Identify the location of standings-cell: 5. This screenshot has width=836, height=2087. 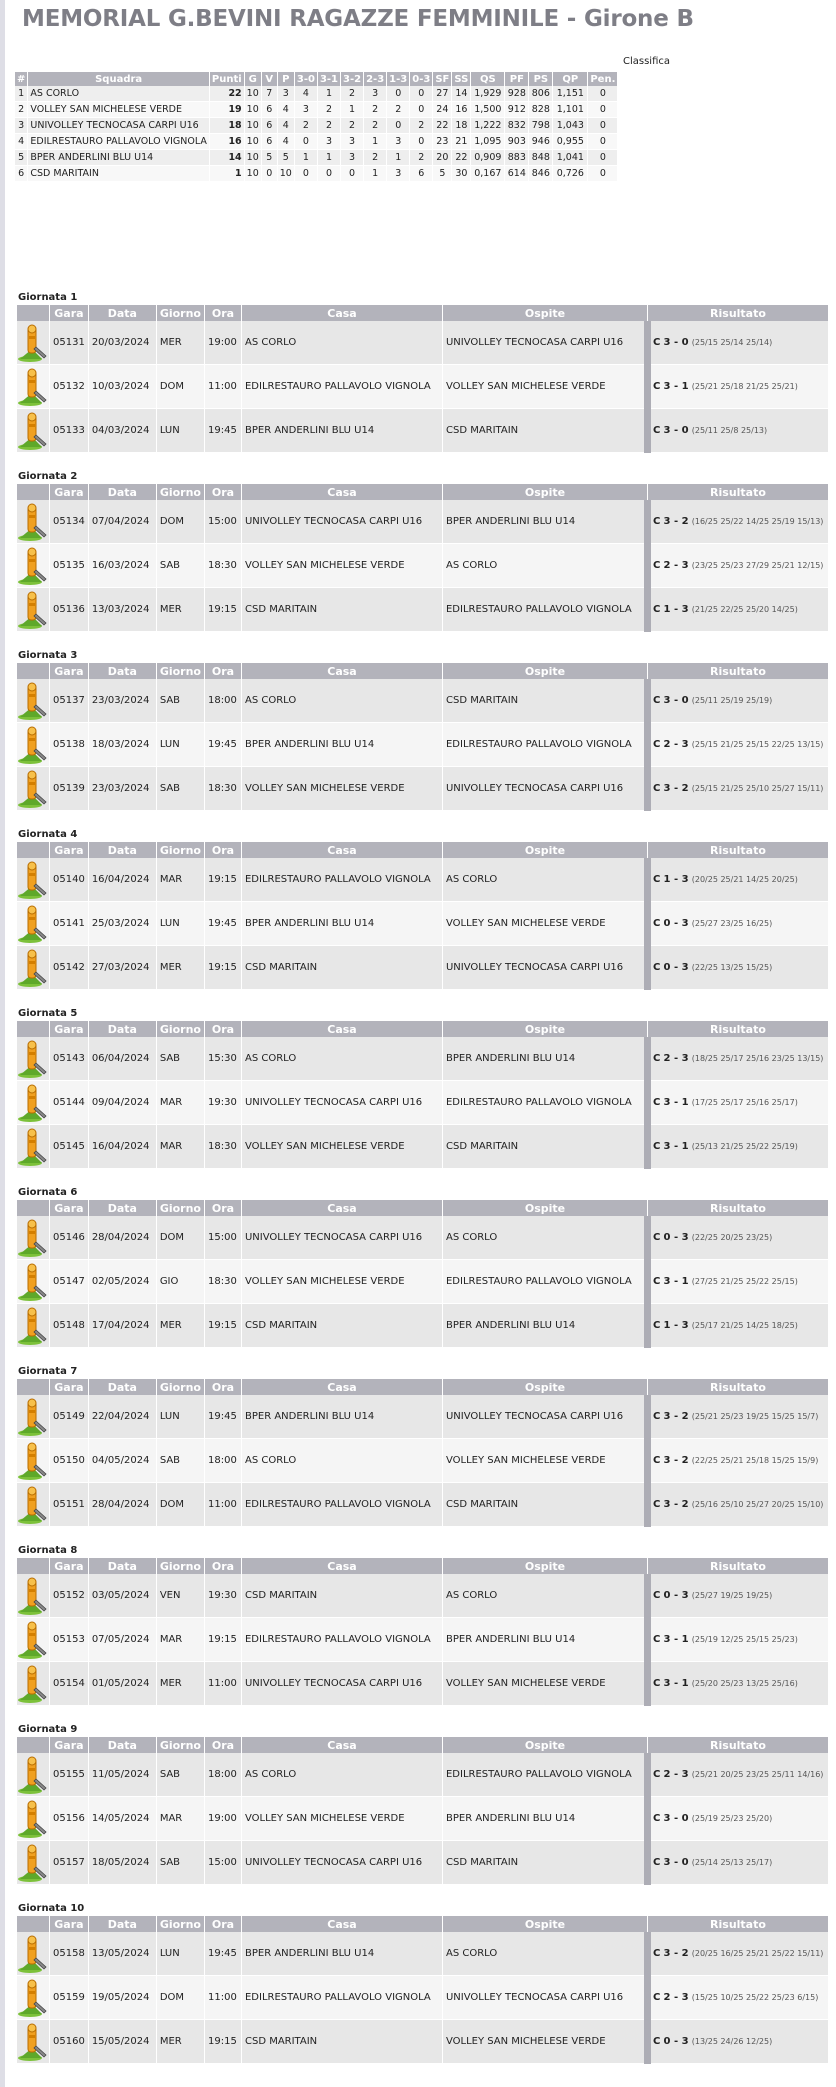
(286, 157).